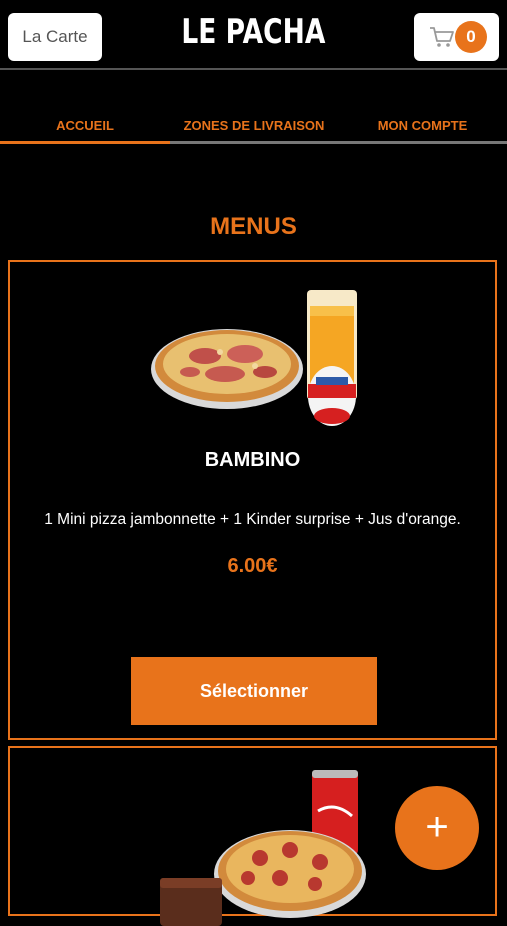  Describe the element at coordinates (471, 37) in the screenshot. I see `cart-count-badge: 0` at that location.